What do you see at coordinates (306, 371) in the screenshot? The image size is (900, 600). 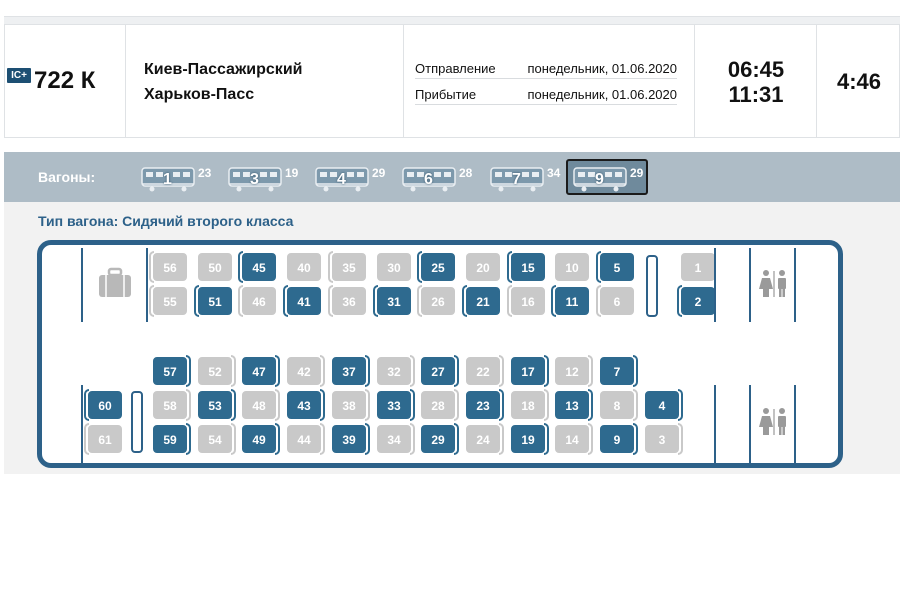 I see `seat-42: 42` at bounding box center [306, 371].